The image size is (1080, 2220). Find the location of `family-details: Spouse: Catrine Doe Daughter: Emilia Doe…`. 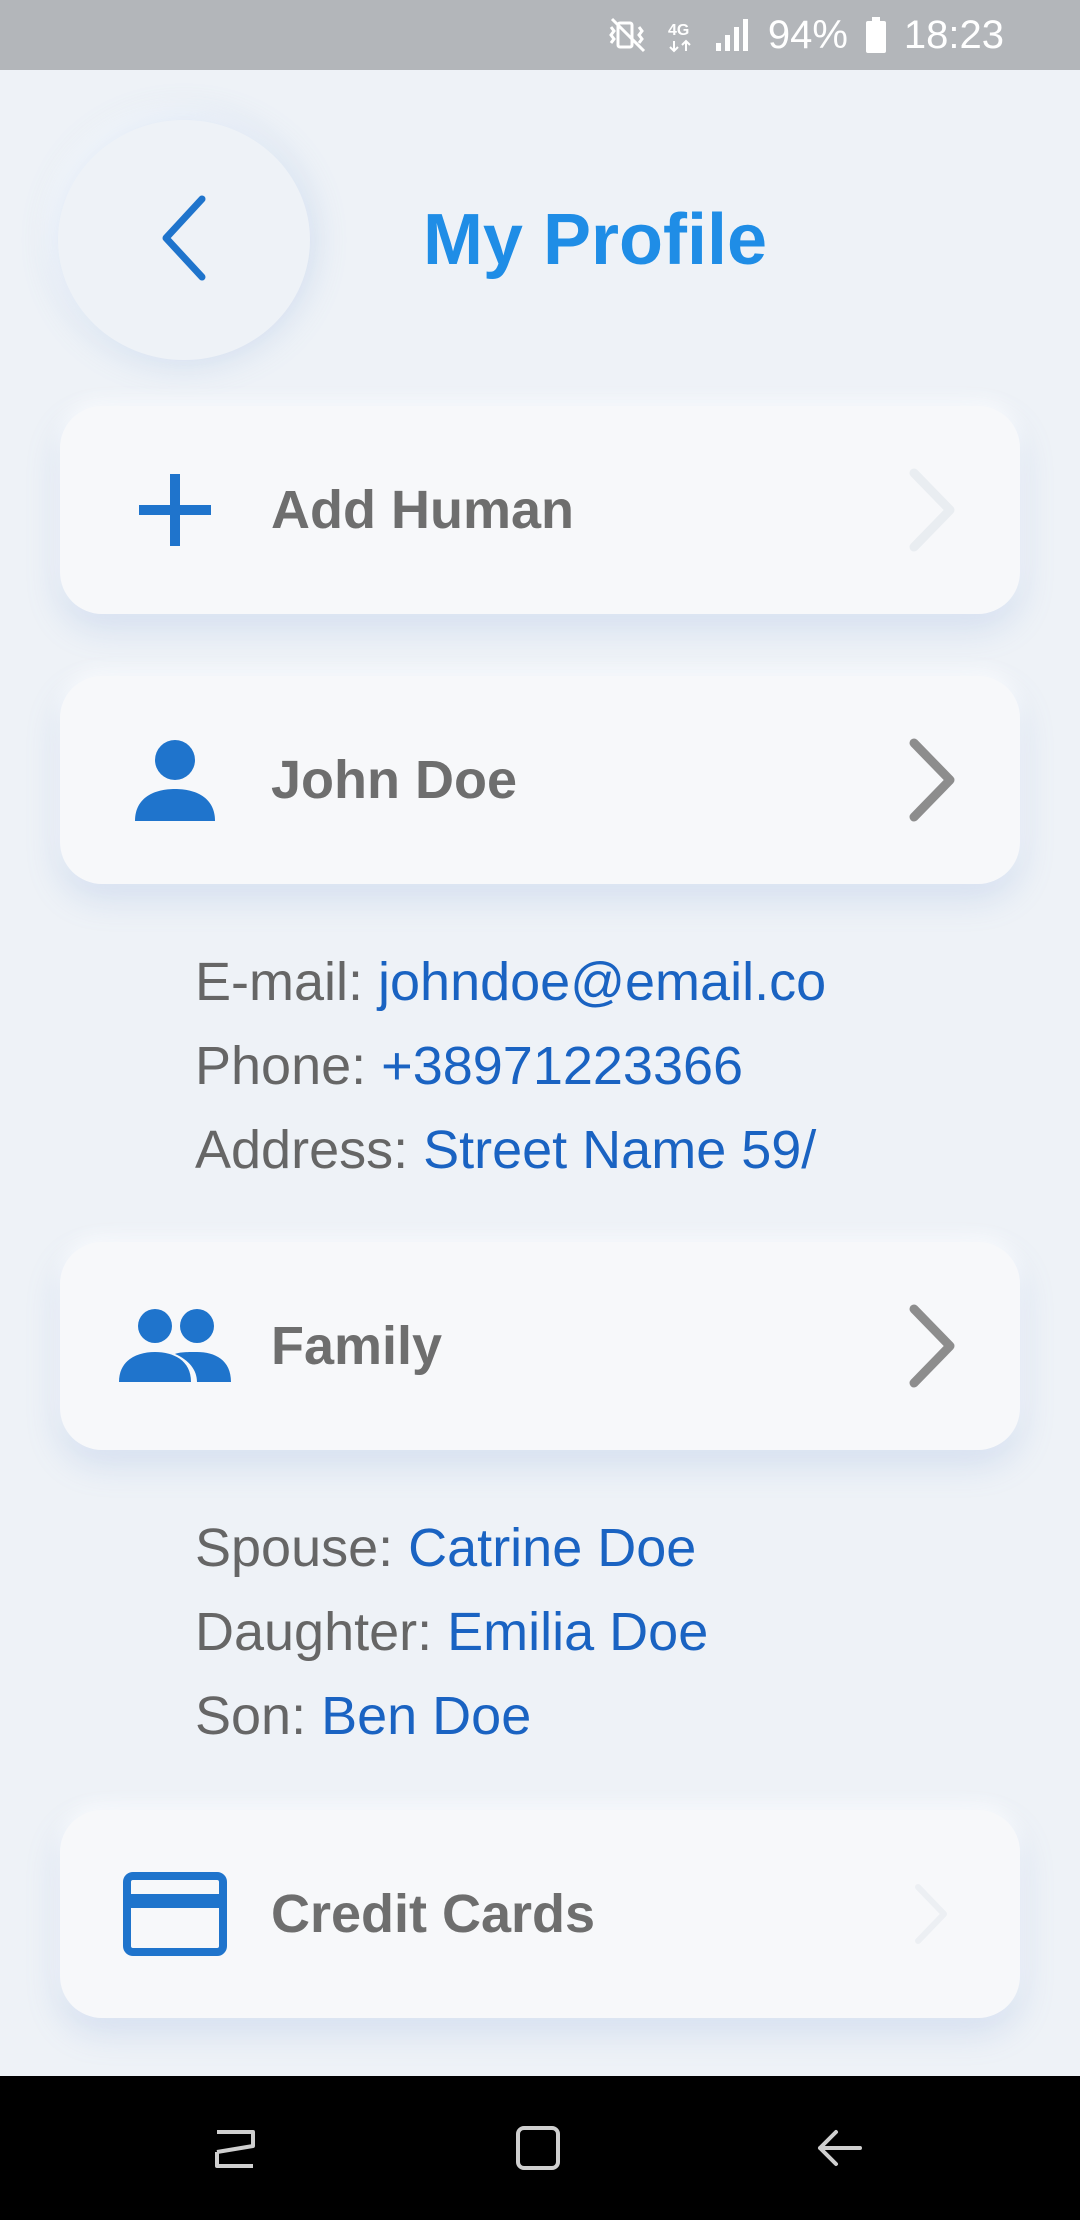

family-details: Spouse: Catrine Doe Daughter: Emilia Doe… is located at coordinates (451, 1632).